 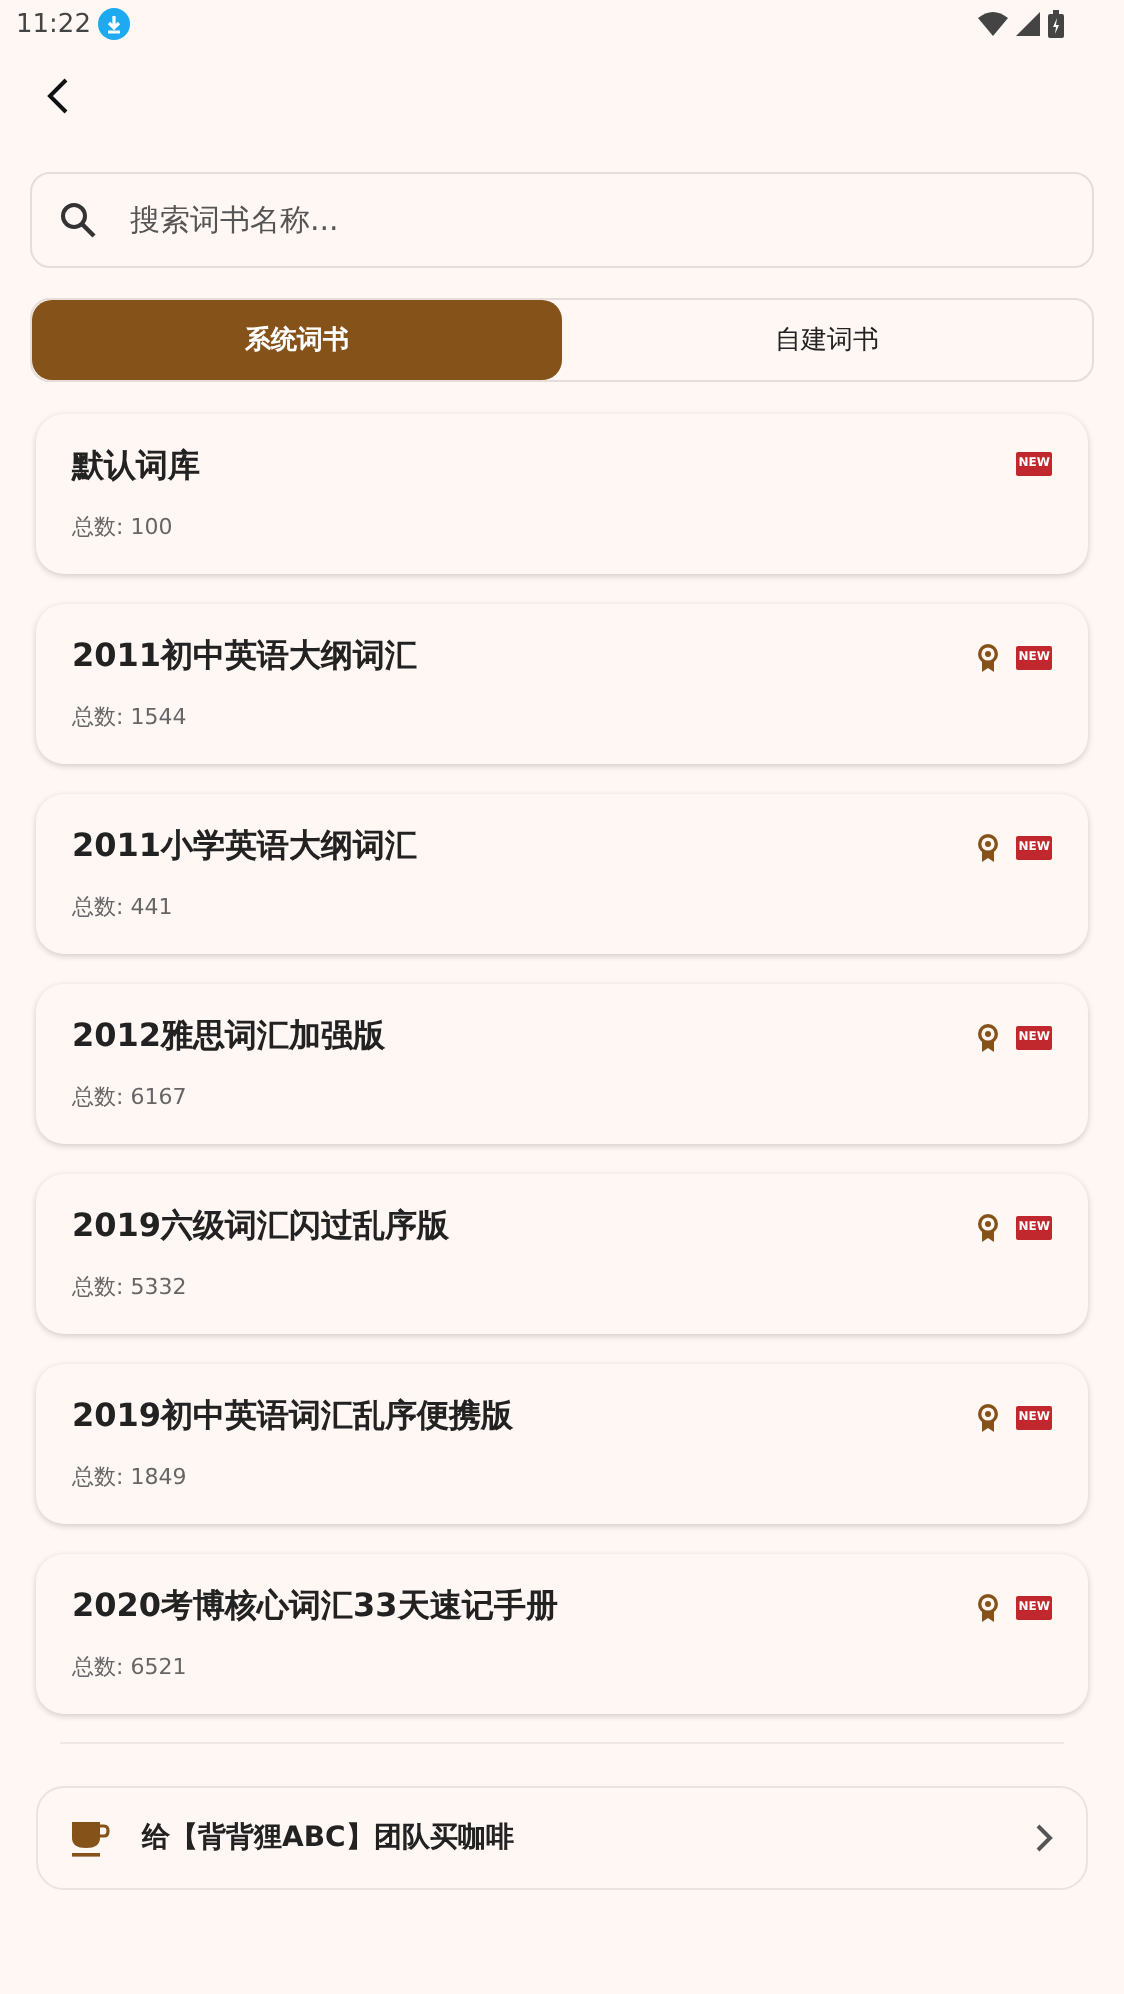 What do you see at coordinates (246, 847) in the screenshot?
I see `book-title: 2011小学英语大纲词汇` at bounding box center [246, 847].